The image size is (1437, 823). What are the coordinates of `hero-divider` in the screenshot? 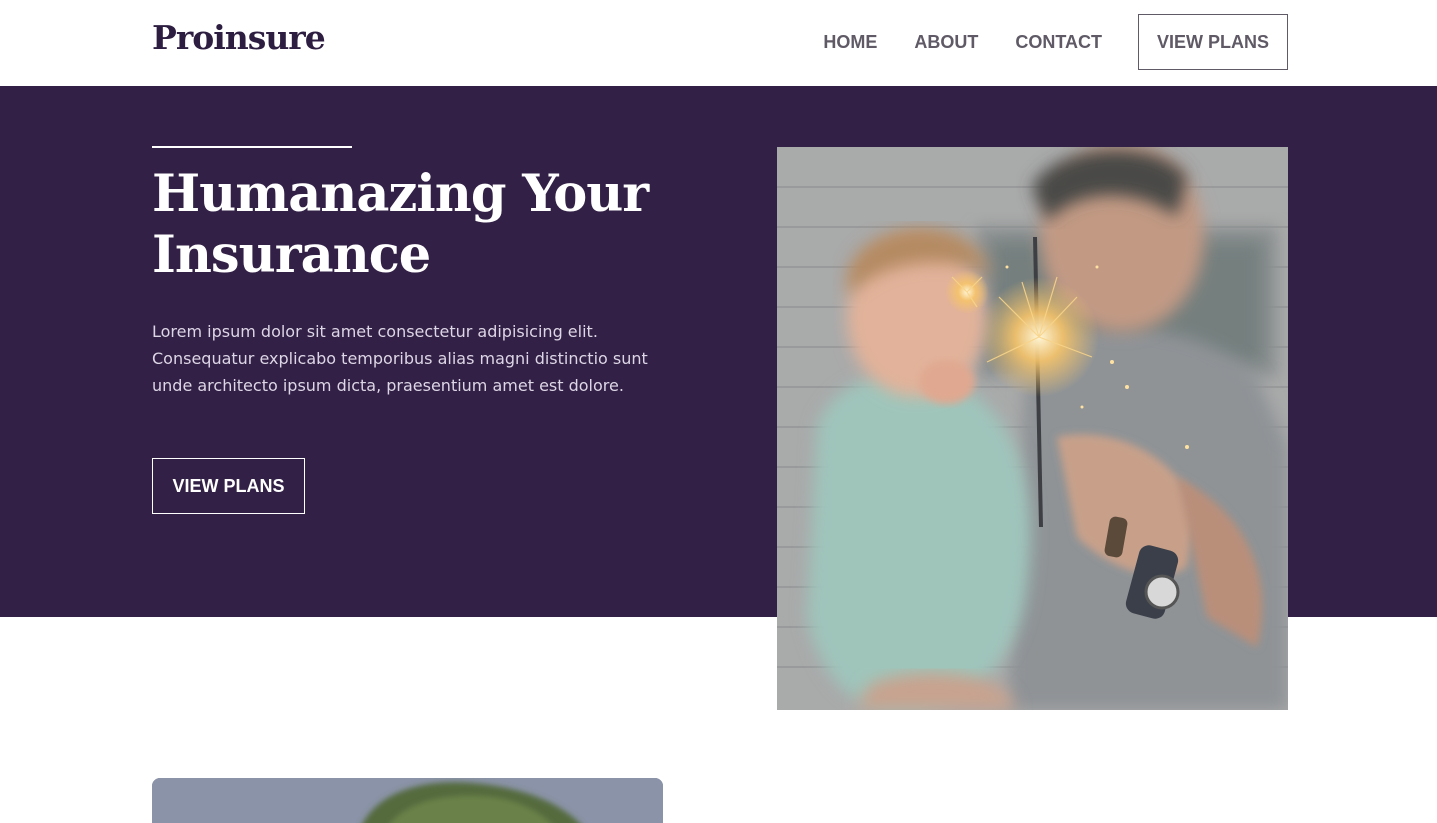 It's located at (252, 147).